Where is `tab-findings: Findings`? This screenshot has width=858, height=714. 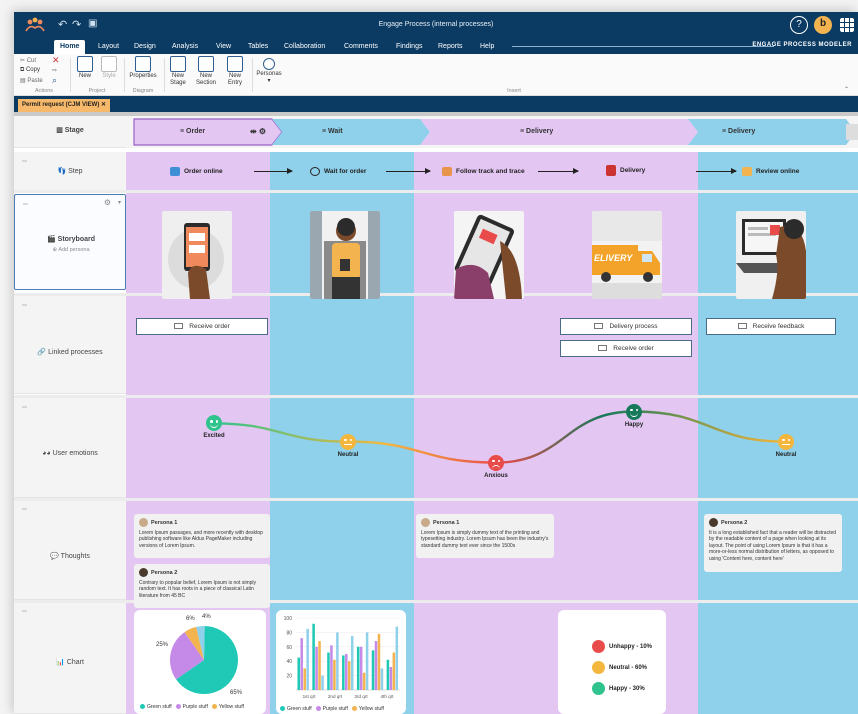
tab-findings: Findings is located at coordinates (409, 47).